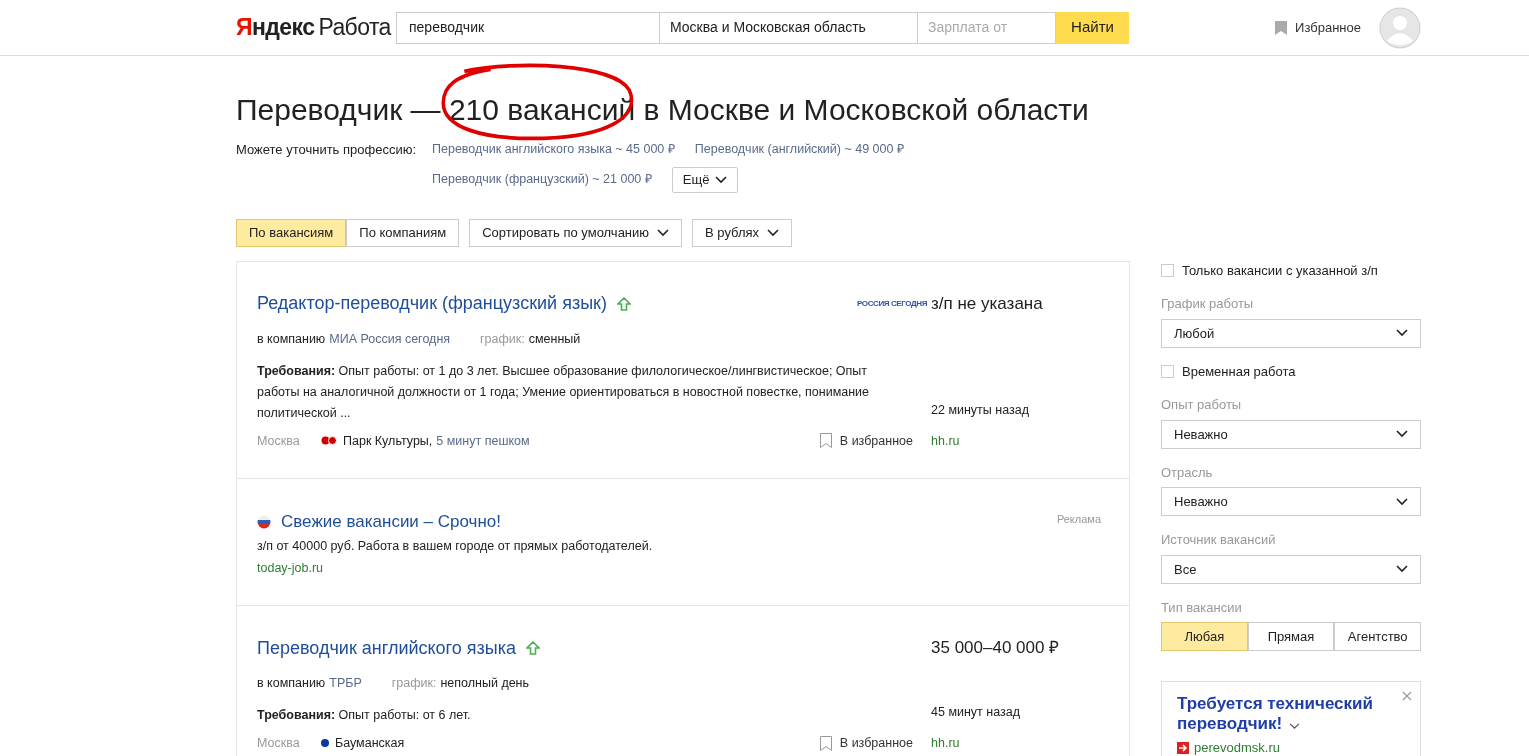 The height and width of the screenshot is (756, 1529). Describe the element at coordinates (483, 441) in the screenshot. I see `walk-time: 5 минут пешком` at that location.